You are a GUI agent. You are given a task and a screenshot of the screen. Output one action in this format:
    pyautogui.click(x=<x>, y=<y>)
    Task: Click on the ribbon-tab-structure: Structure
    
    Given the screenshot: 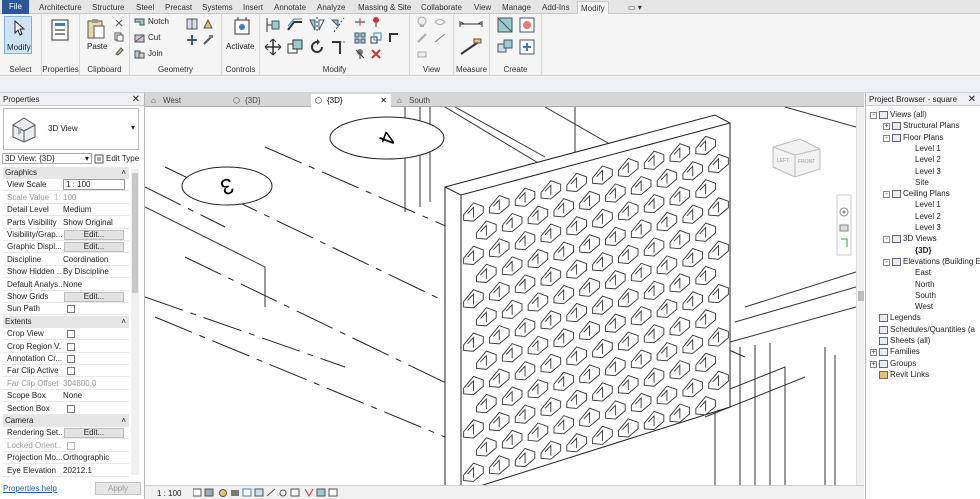 What is the action you would take?
    pyautogui.click(x=108, y=7)
    